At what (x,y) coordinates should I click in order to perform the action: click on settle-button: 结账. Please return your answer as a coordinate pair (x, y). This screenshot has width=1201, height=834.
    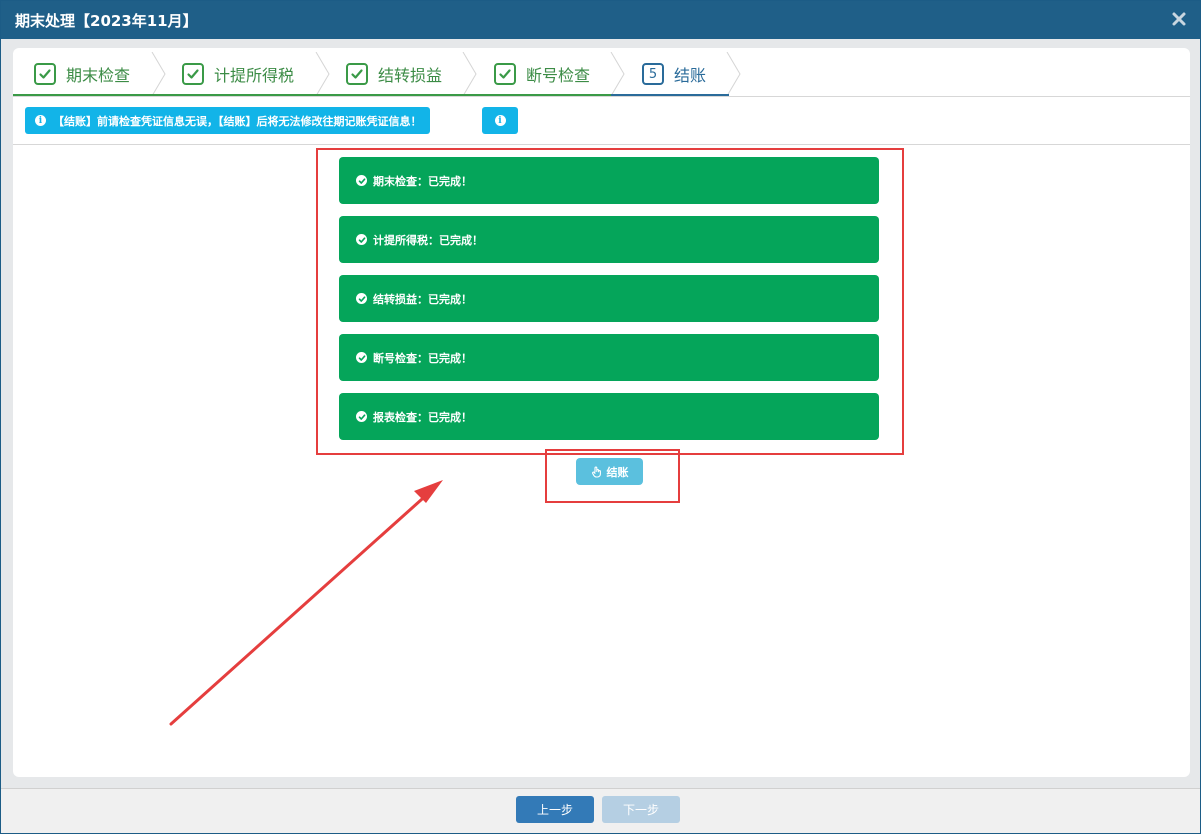
    Looking at the image, I should click on (609, 471).